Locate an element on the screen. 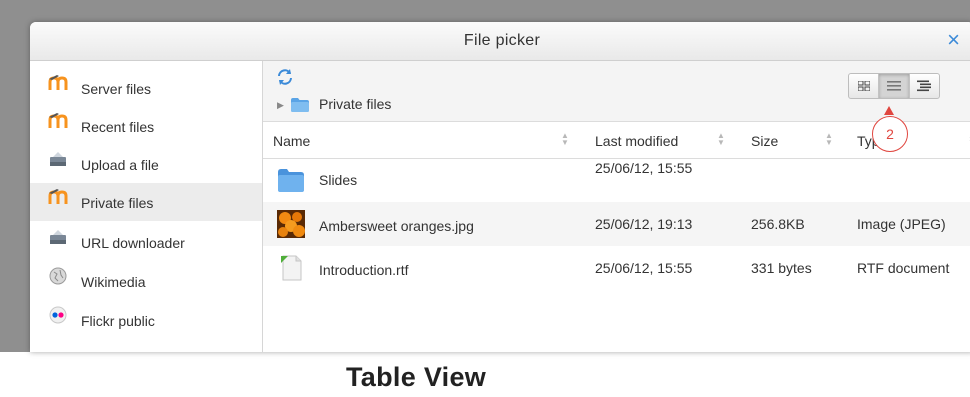 This screenshot has width=970, height=397. sidebar-item-label: Recent files is located at coordinates (118, 127).